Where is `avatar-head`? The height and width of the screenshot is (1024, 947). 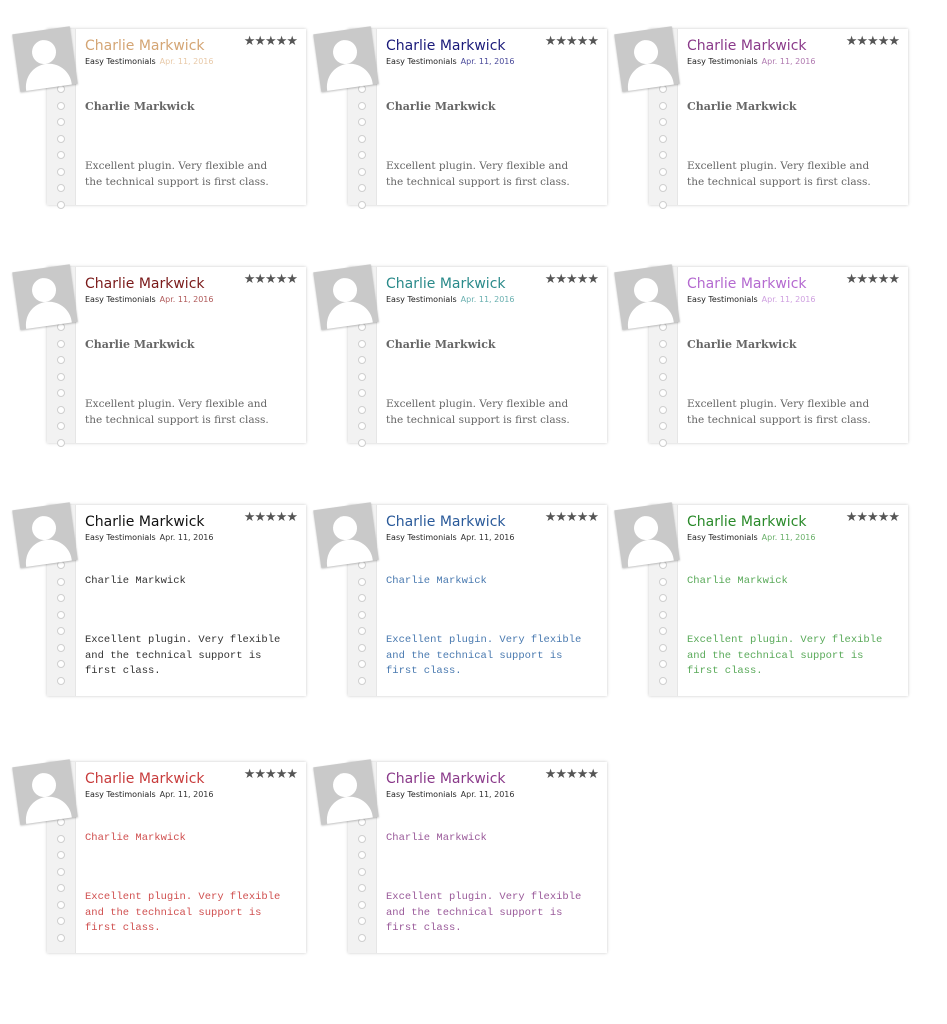
avatar-head is located at coordinates (44, 528).